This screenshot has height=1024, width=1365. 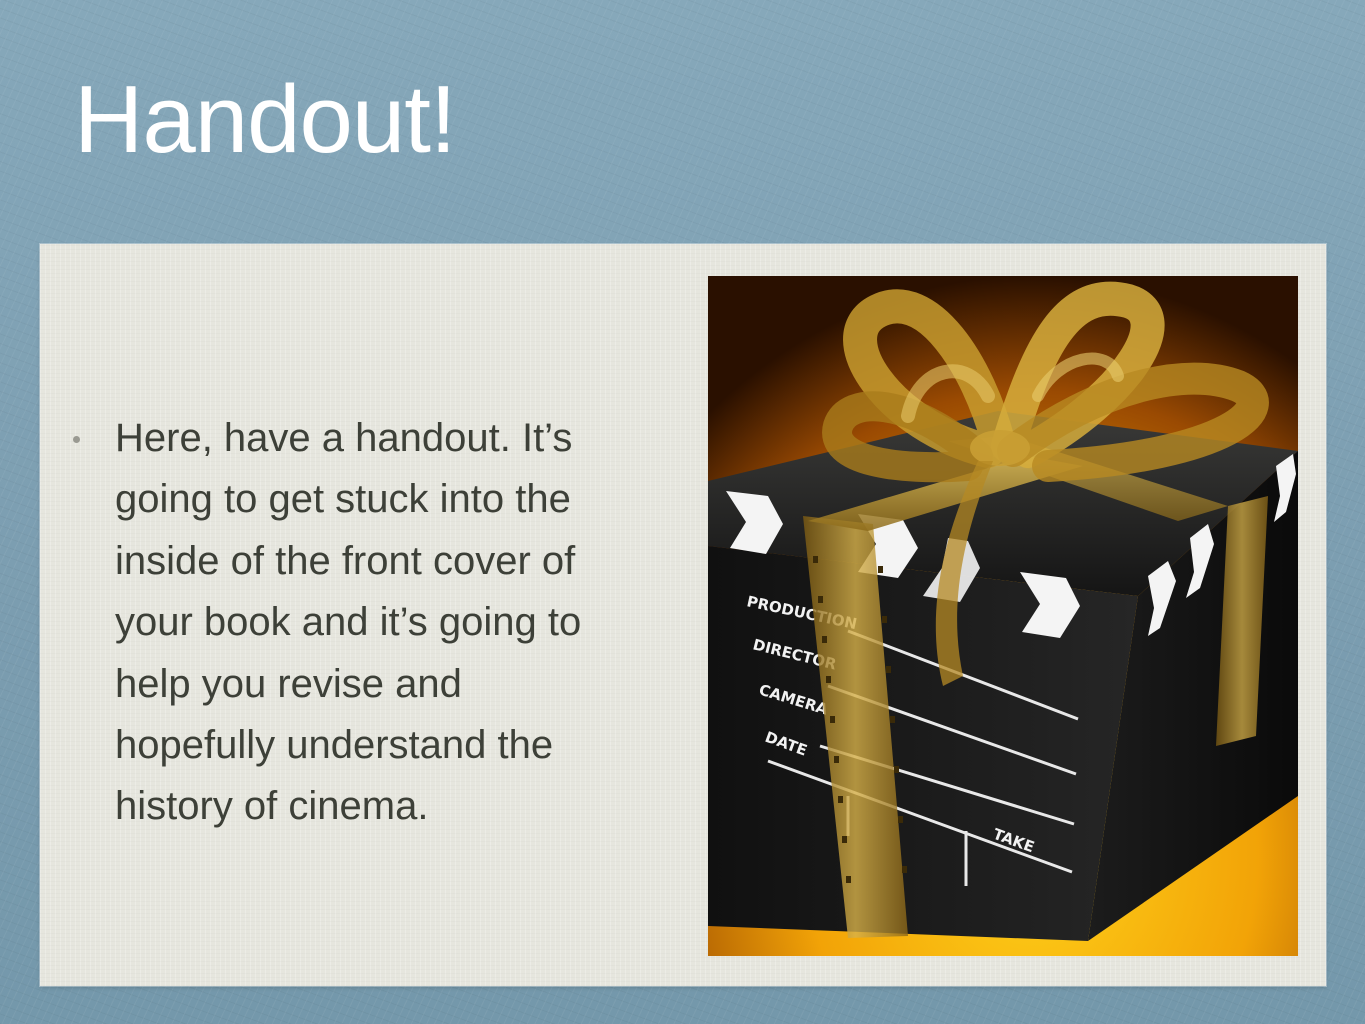 I want to click on bullet-dot-icon, so click(x=76, y=439).